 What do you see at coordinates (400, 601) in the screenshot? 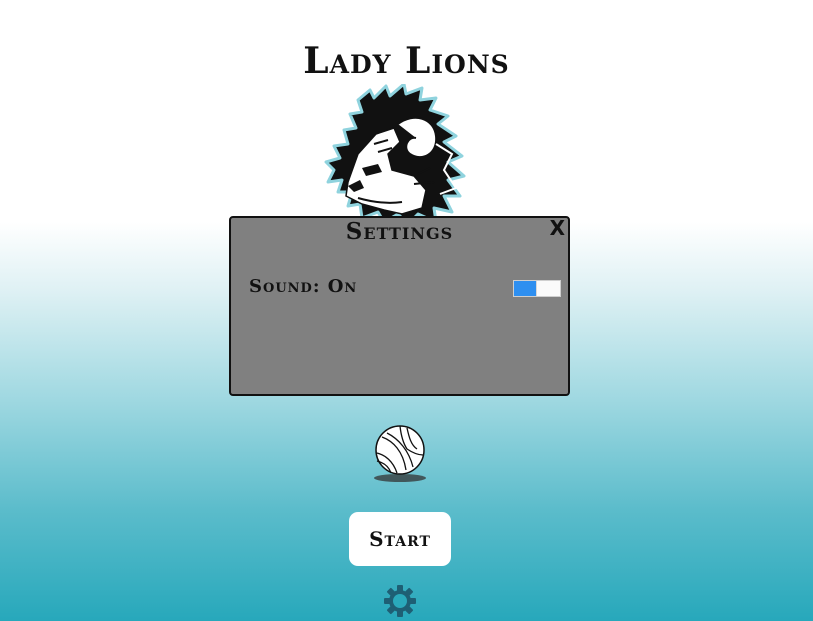
I see `gear-icon` at bounding box center [400, 601].